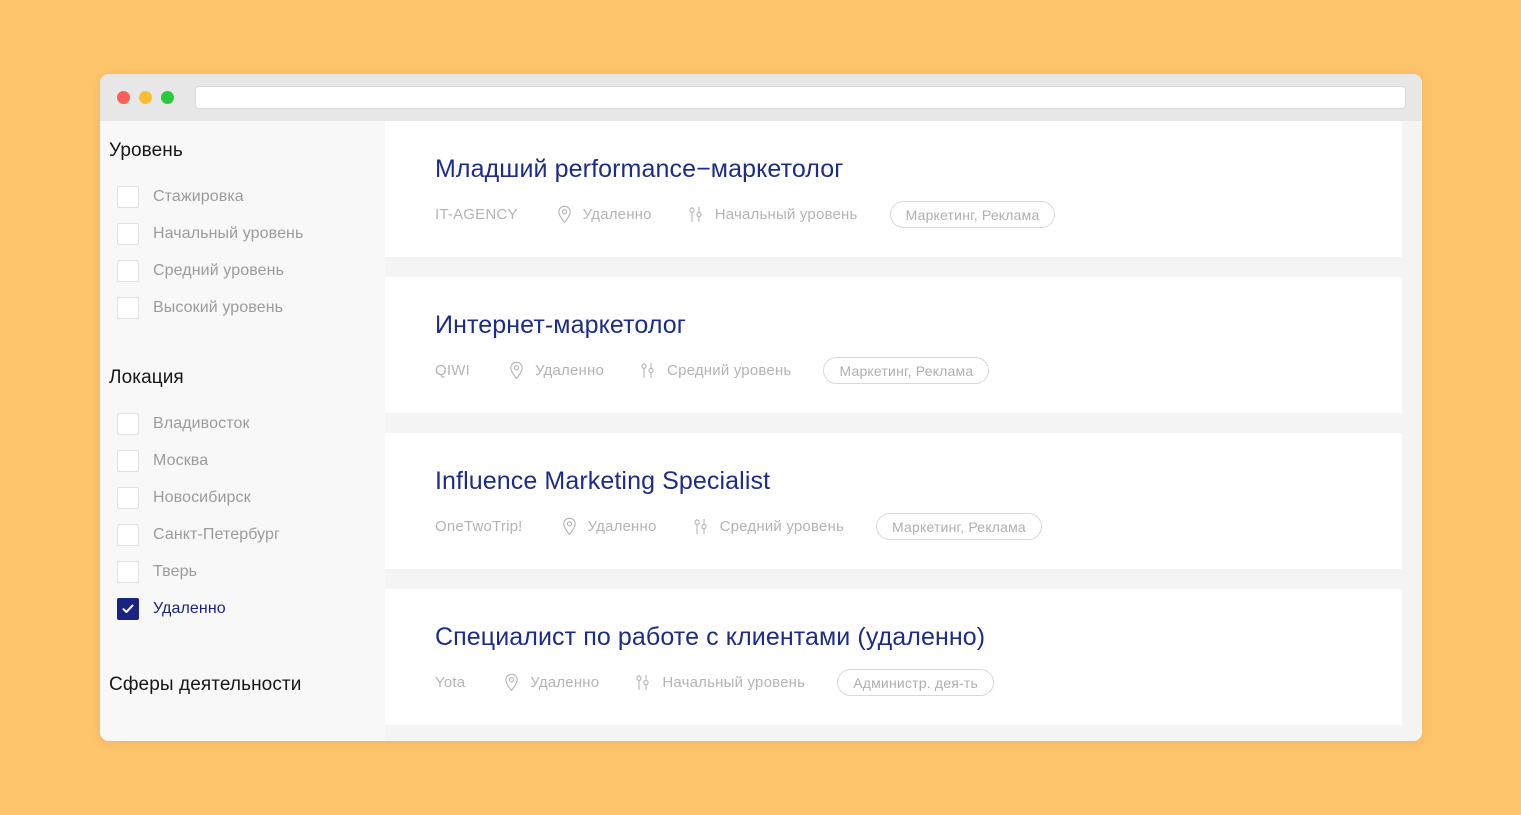 The width and height of the screenshot is (1521, 815). What do you see at coordinates (146, 150) in the screenshot?
I see `filter-heading-level: Уровень` at bounding box center [146, 150].